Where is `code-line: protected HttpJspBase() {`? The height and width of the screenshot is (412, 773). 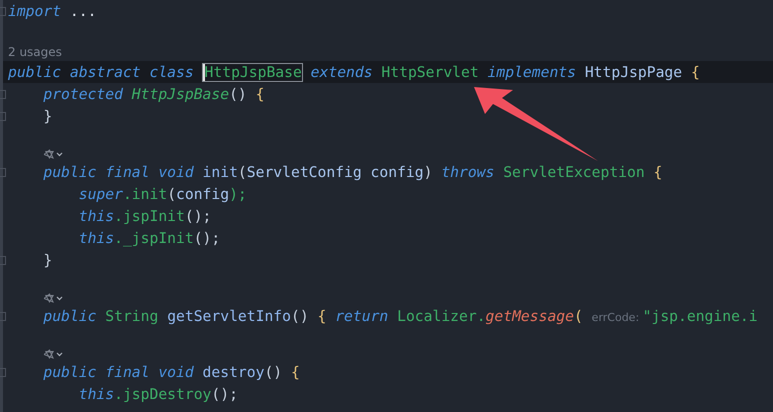
code-line: protected HttpJspBase() { is located at coordinates (153, 94).